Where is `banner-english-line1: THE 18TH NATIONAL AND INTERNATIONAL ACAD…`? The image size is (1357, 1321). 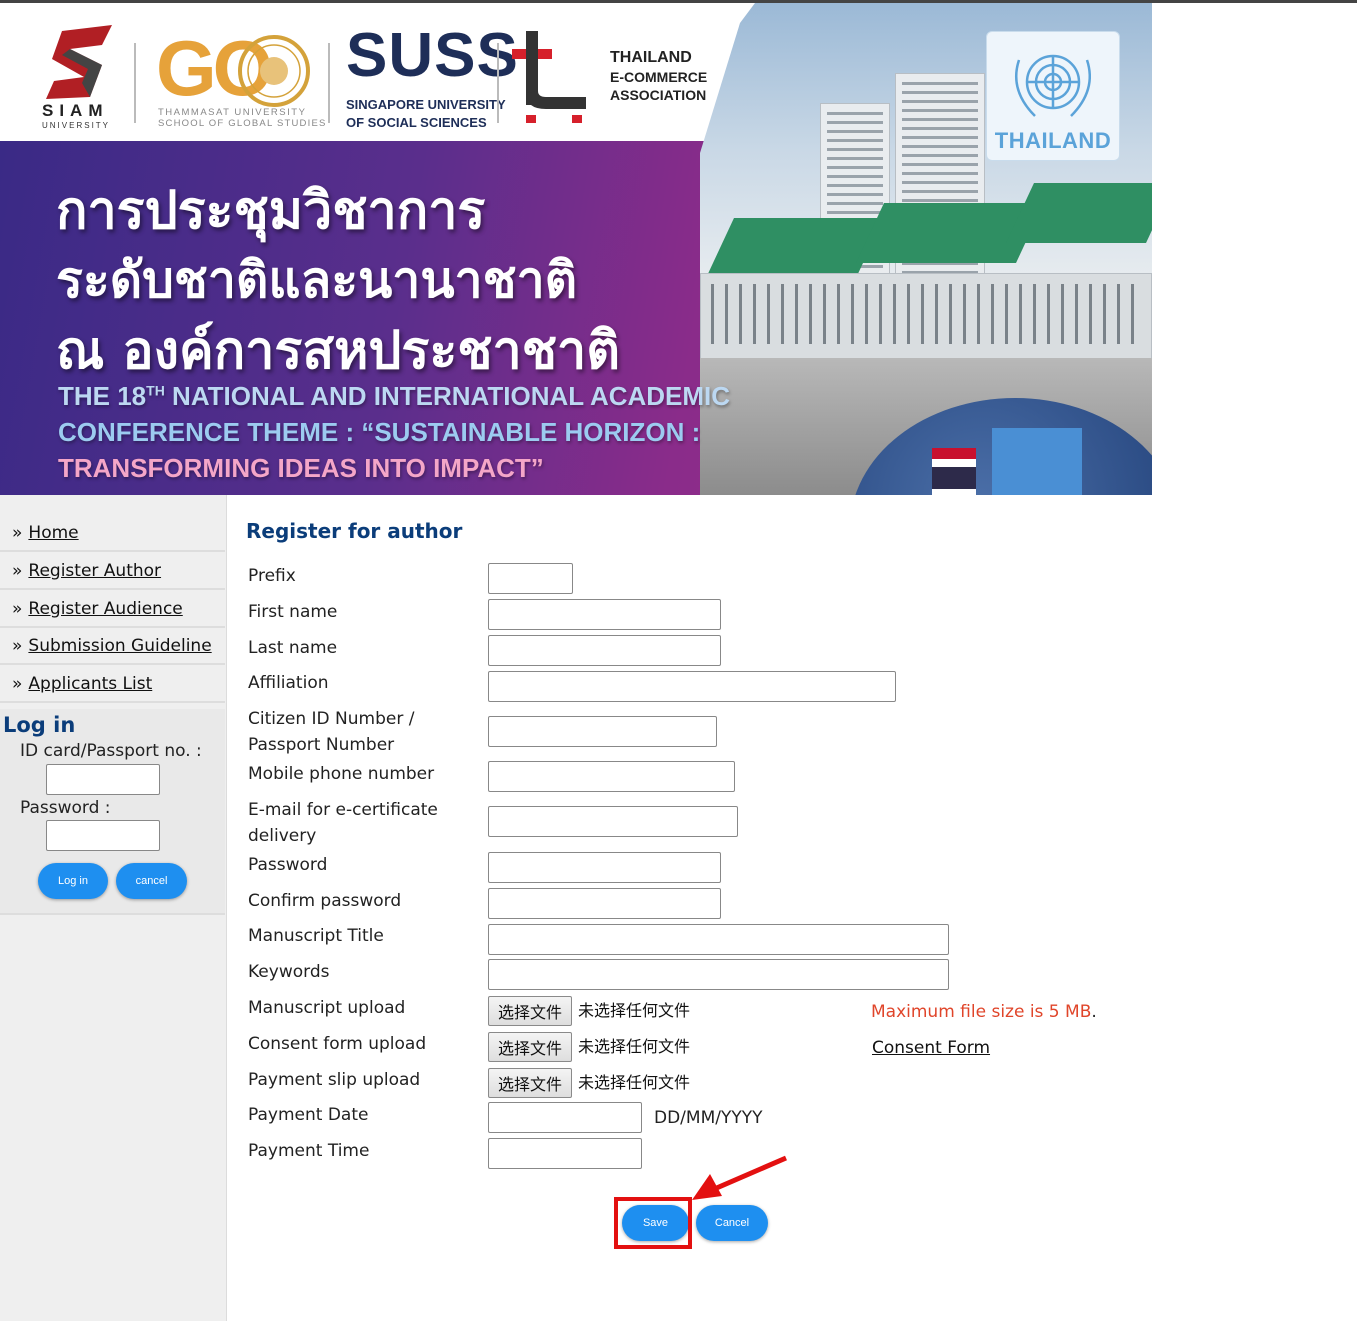 banner-english-line1: THE 18TH NATIONAL AND INTERNATIONAL ACAD… is located at coordinates (394, 396).